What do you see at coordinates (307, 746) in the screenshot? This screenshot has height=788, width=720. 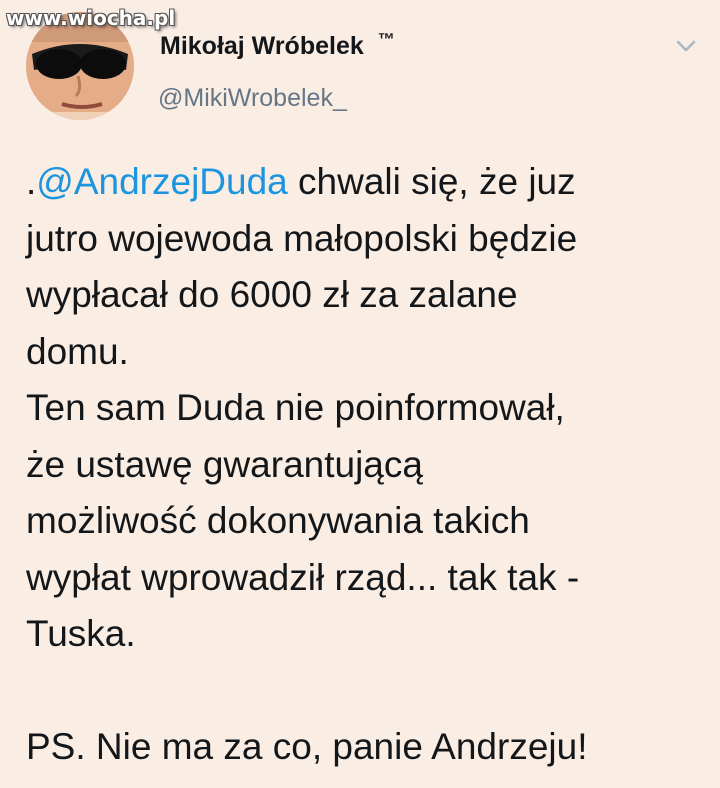 I see `tweet-line: PS. Nie ma za co, panie Andrzeju!` at bounding box center [307, 746].